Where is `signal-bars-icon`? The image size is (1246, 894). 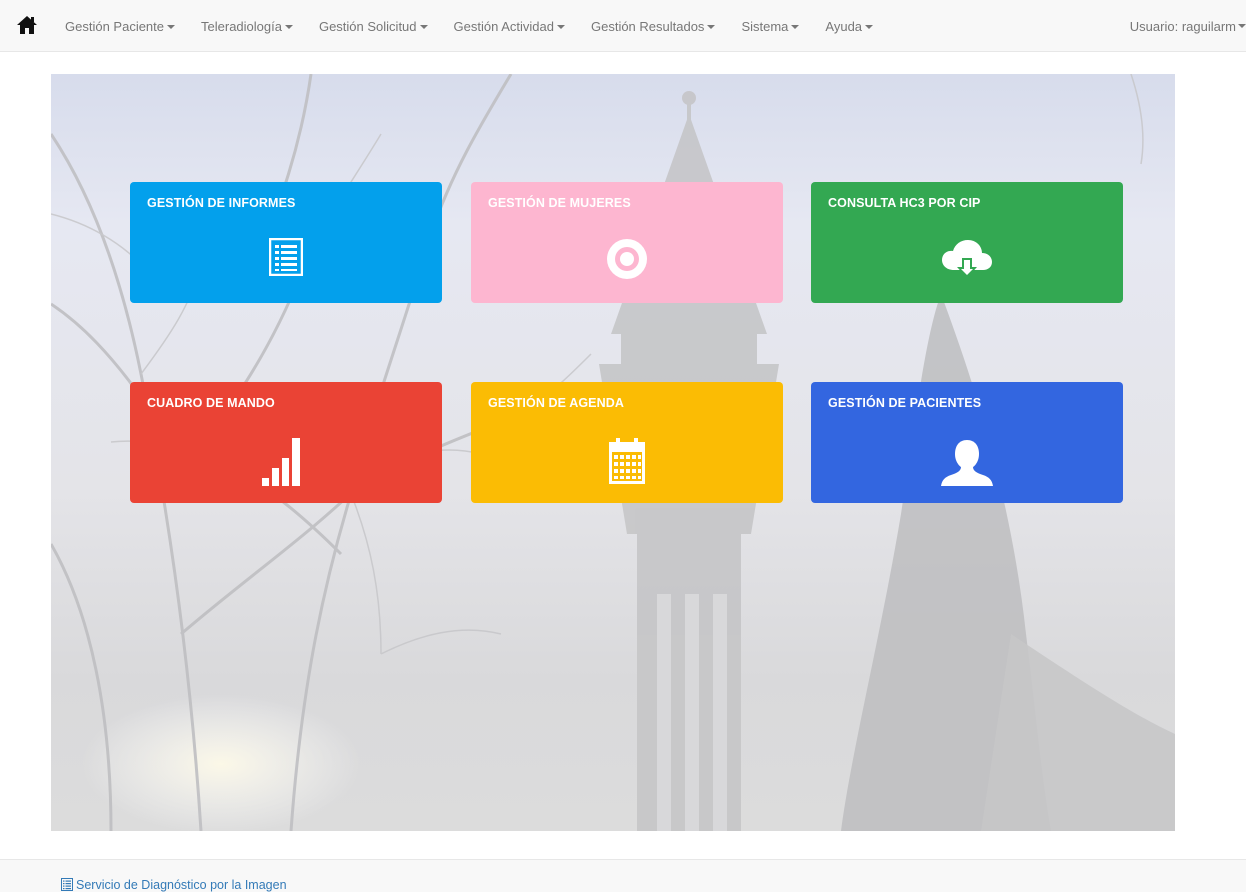
signal-bars-icon is located at coordinates (286, 464).